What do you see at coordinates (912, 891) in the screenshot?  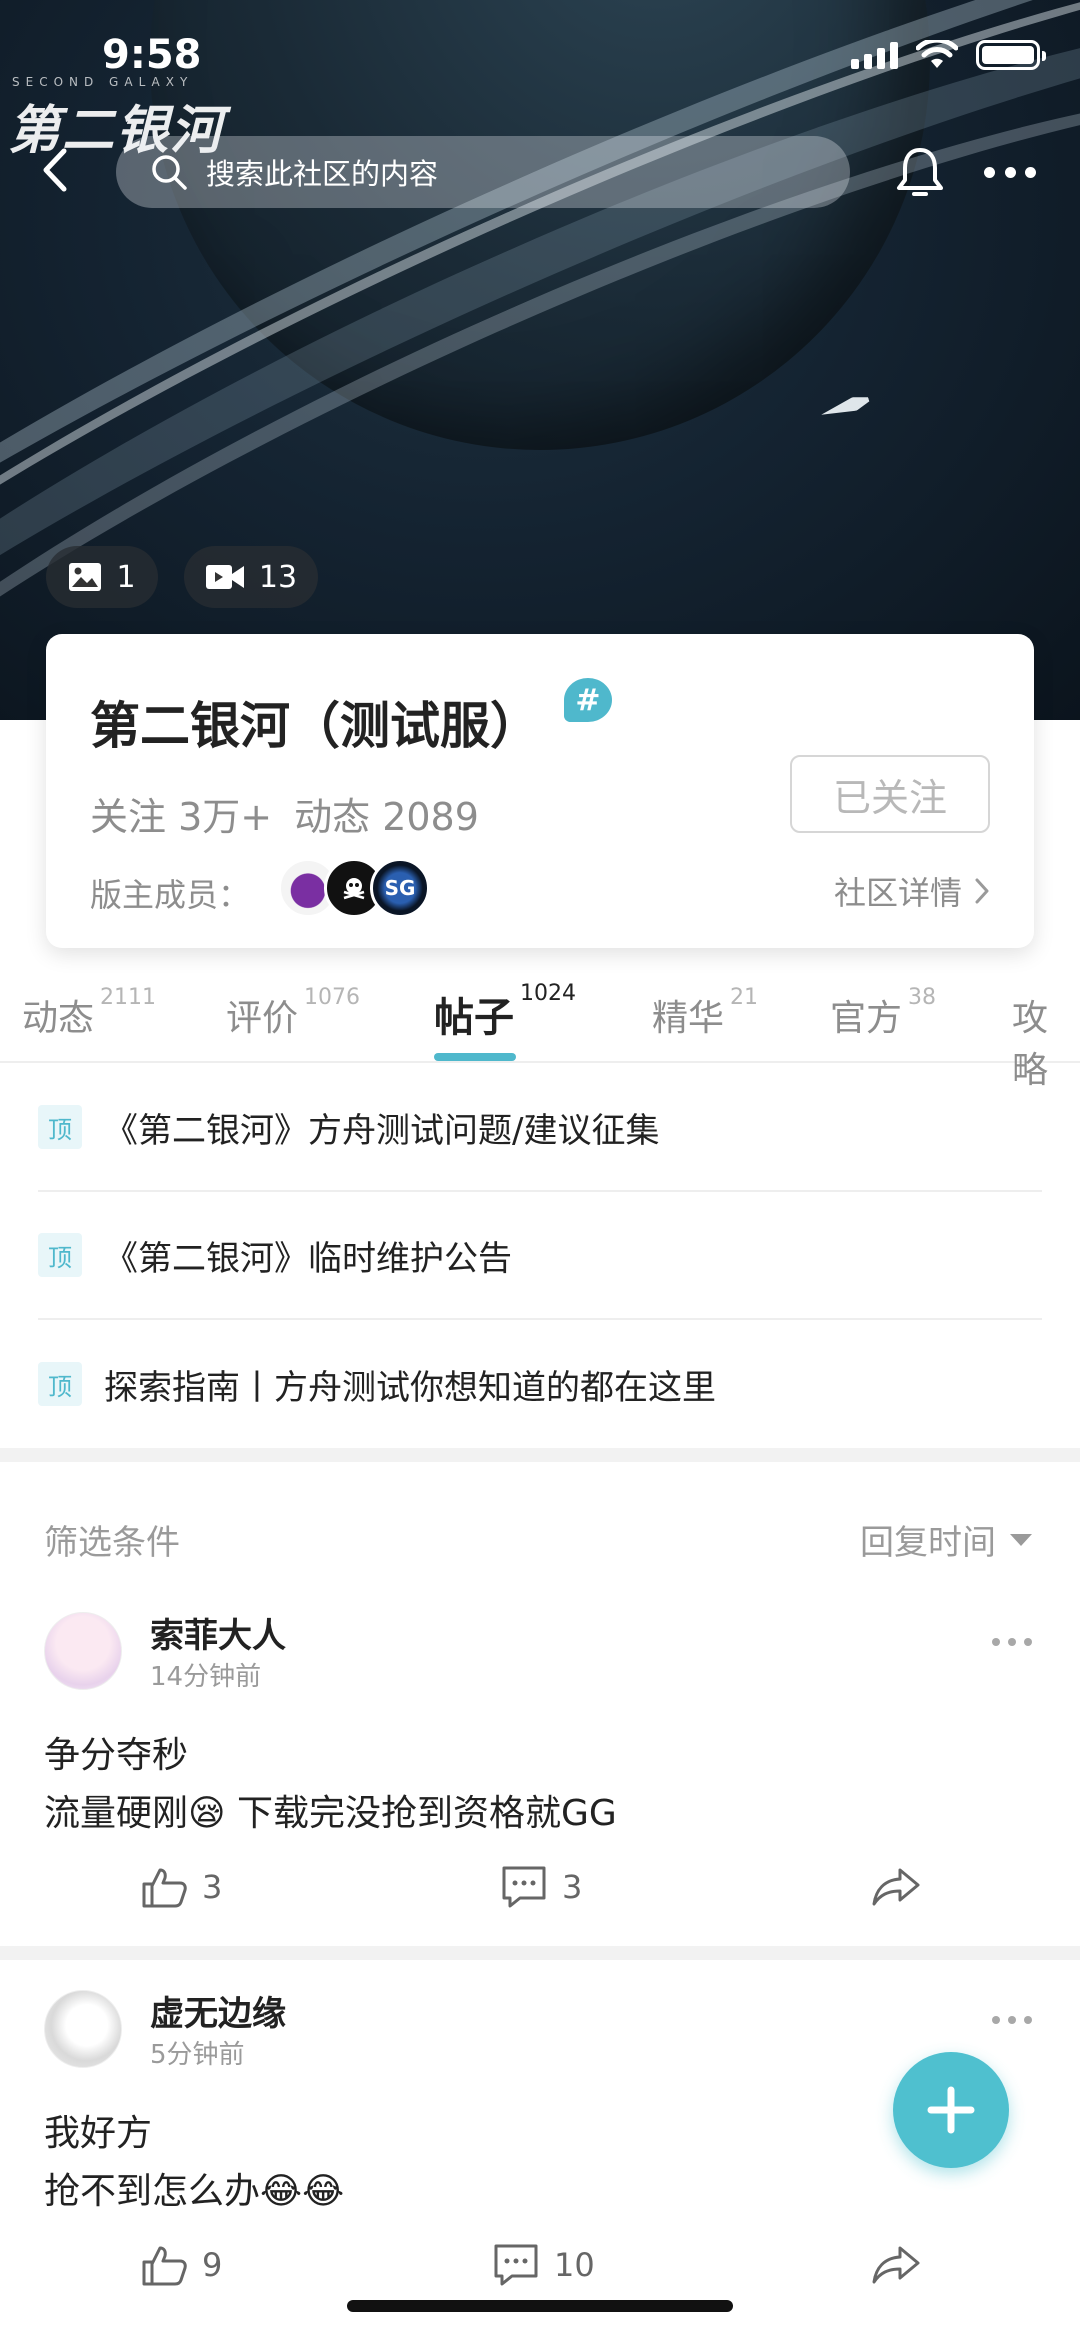 I see `community-detail-link: 社区详情` at bounding box center [912, 891].